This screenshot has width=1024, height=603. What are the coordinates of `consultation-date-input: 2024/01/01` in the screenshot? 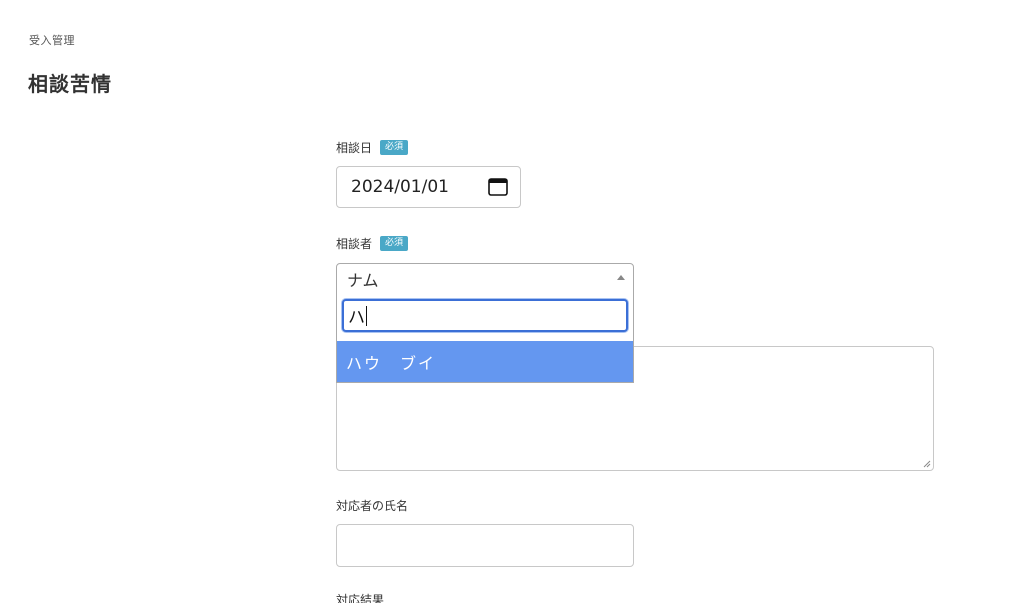 It's located at (428, 187).